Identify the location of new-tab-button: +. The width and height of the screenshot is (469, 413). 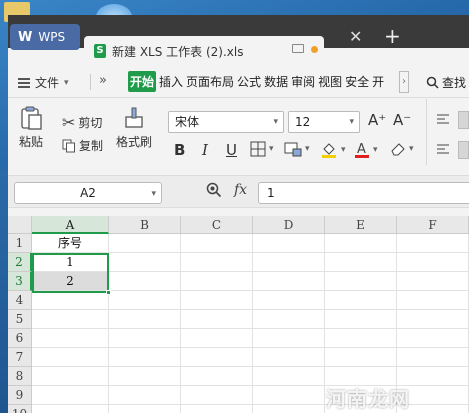
(392, 36).